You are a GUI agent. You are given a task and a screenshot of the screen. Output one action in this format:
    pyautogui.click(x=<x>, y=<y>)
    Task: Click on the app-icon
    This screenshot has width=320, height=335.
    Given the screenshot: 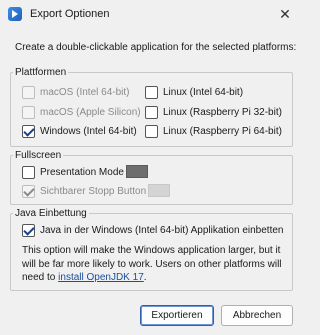 What is the action you would take?
    pyautogui.click(x=15, y=14)
    